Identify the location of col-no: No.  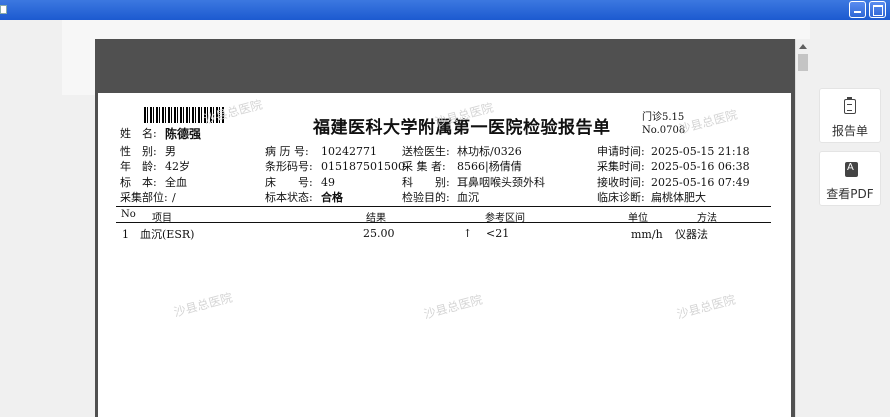
(128, 214).